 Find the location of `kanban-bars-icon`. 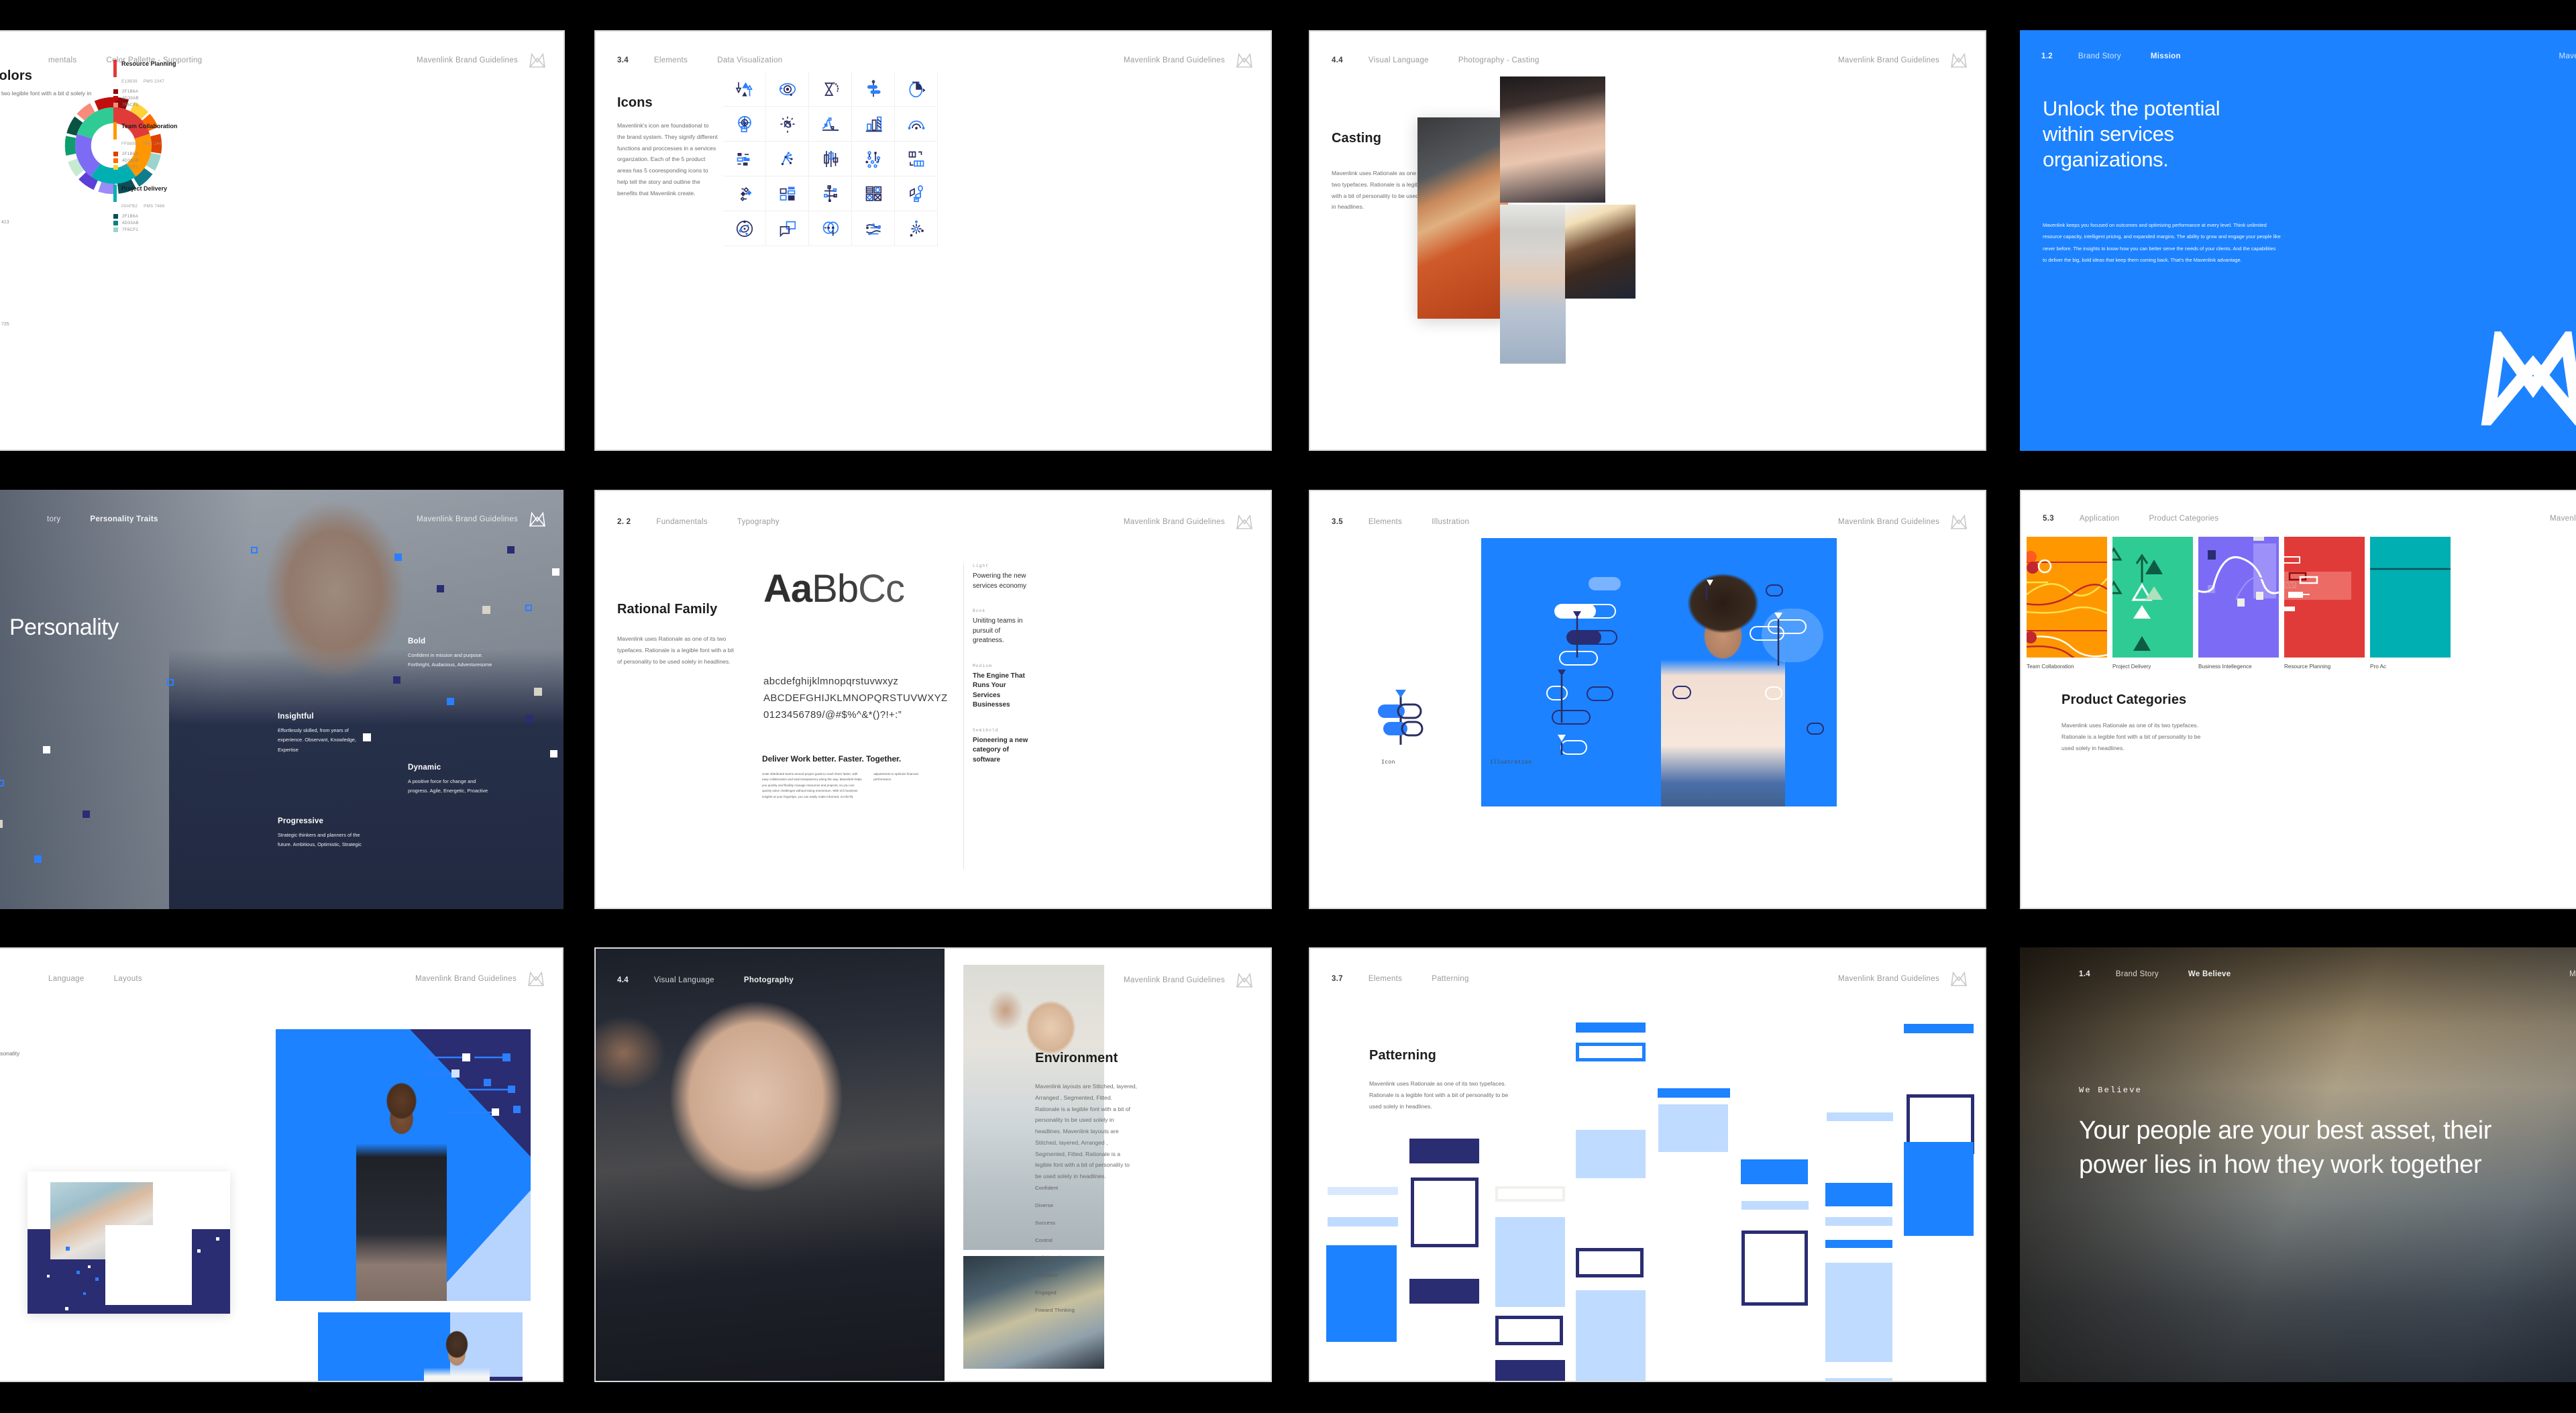

kanban-bars-icon is located at coordinates (743, 159).